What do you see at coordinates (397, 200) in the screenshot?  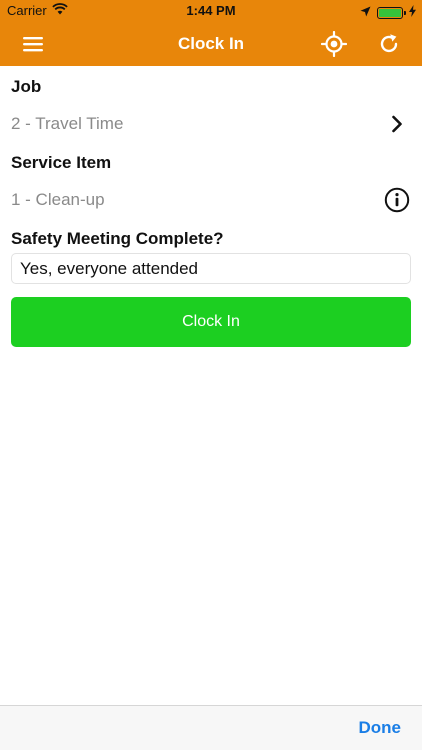 I see `info-icon` at bounding box center [397, 200].